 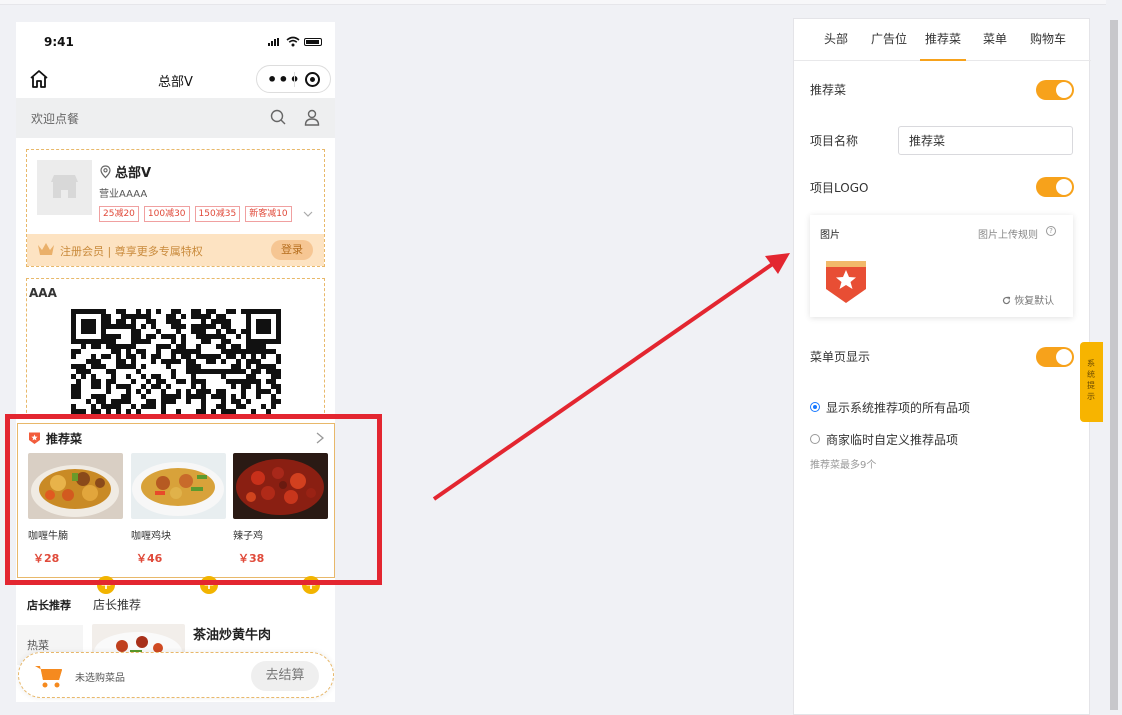 What do you see at coordinates (268, 214) in the screenshot?
I see `discount-tag: 新客减10` at bounding box center [268, 214].